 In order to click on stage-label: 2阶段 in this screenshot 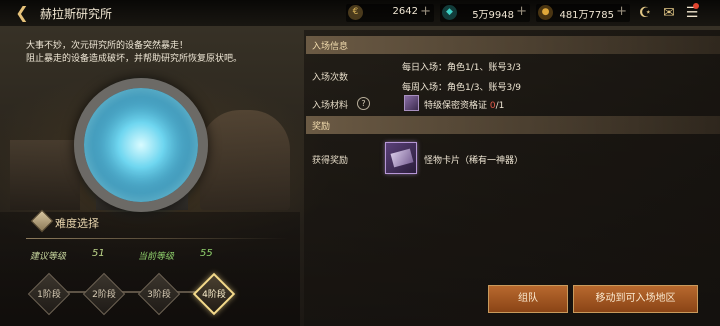, I will do `click(104, 295)`.